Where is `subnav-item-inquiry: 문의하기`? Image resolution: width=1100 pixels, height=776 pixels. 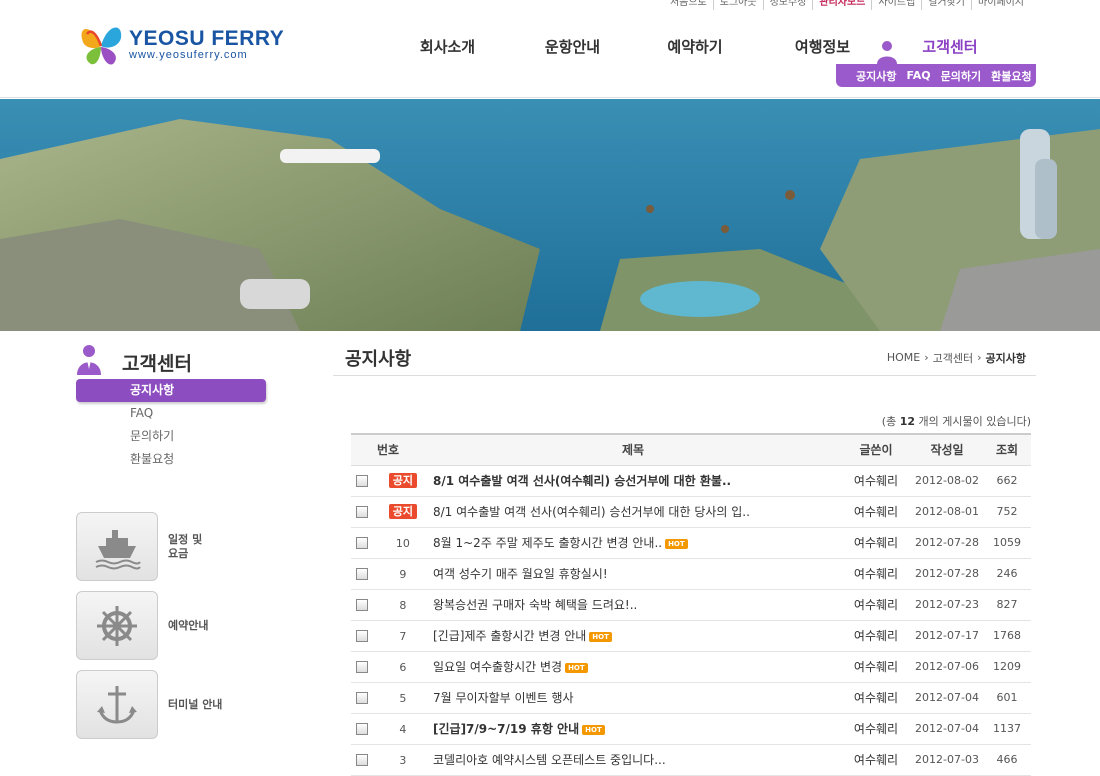
subnav-item-inquiry: 문의하기 is located at coordinates (961, 76).